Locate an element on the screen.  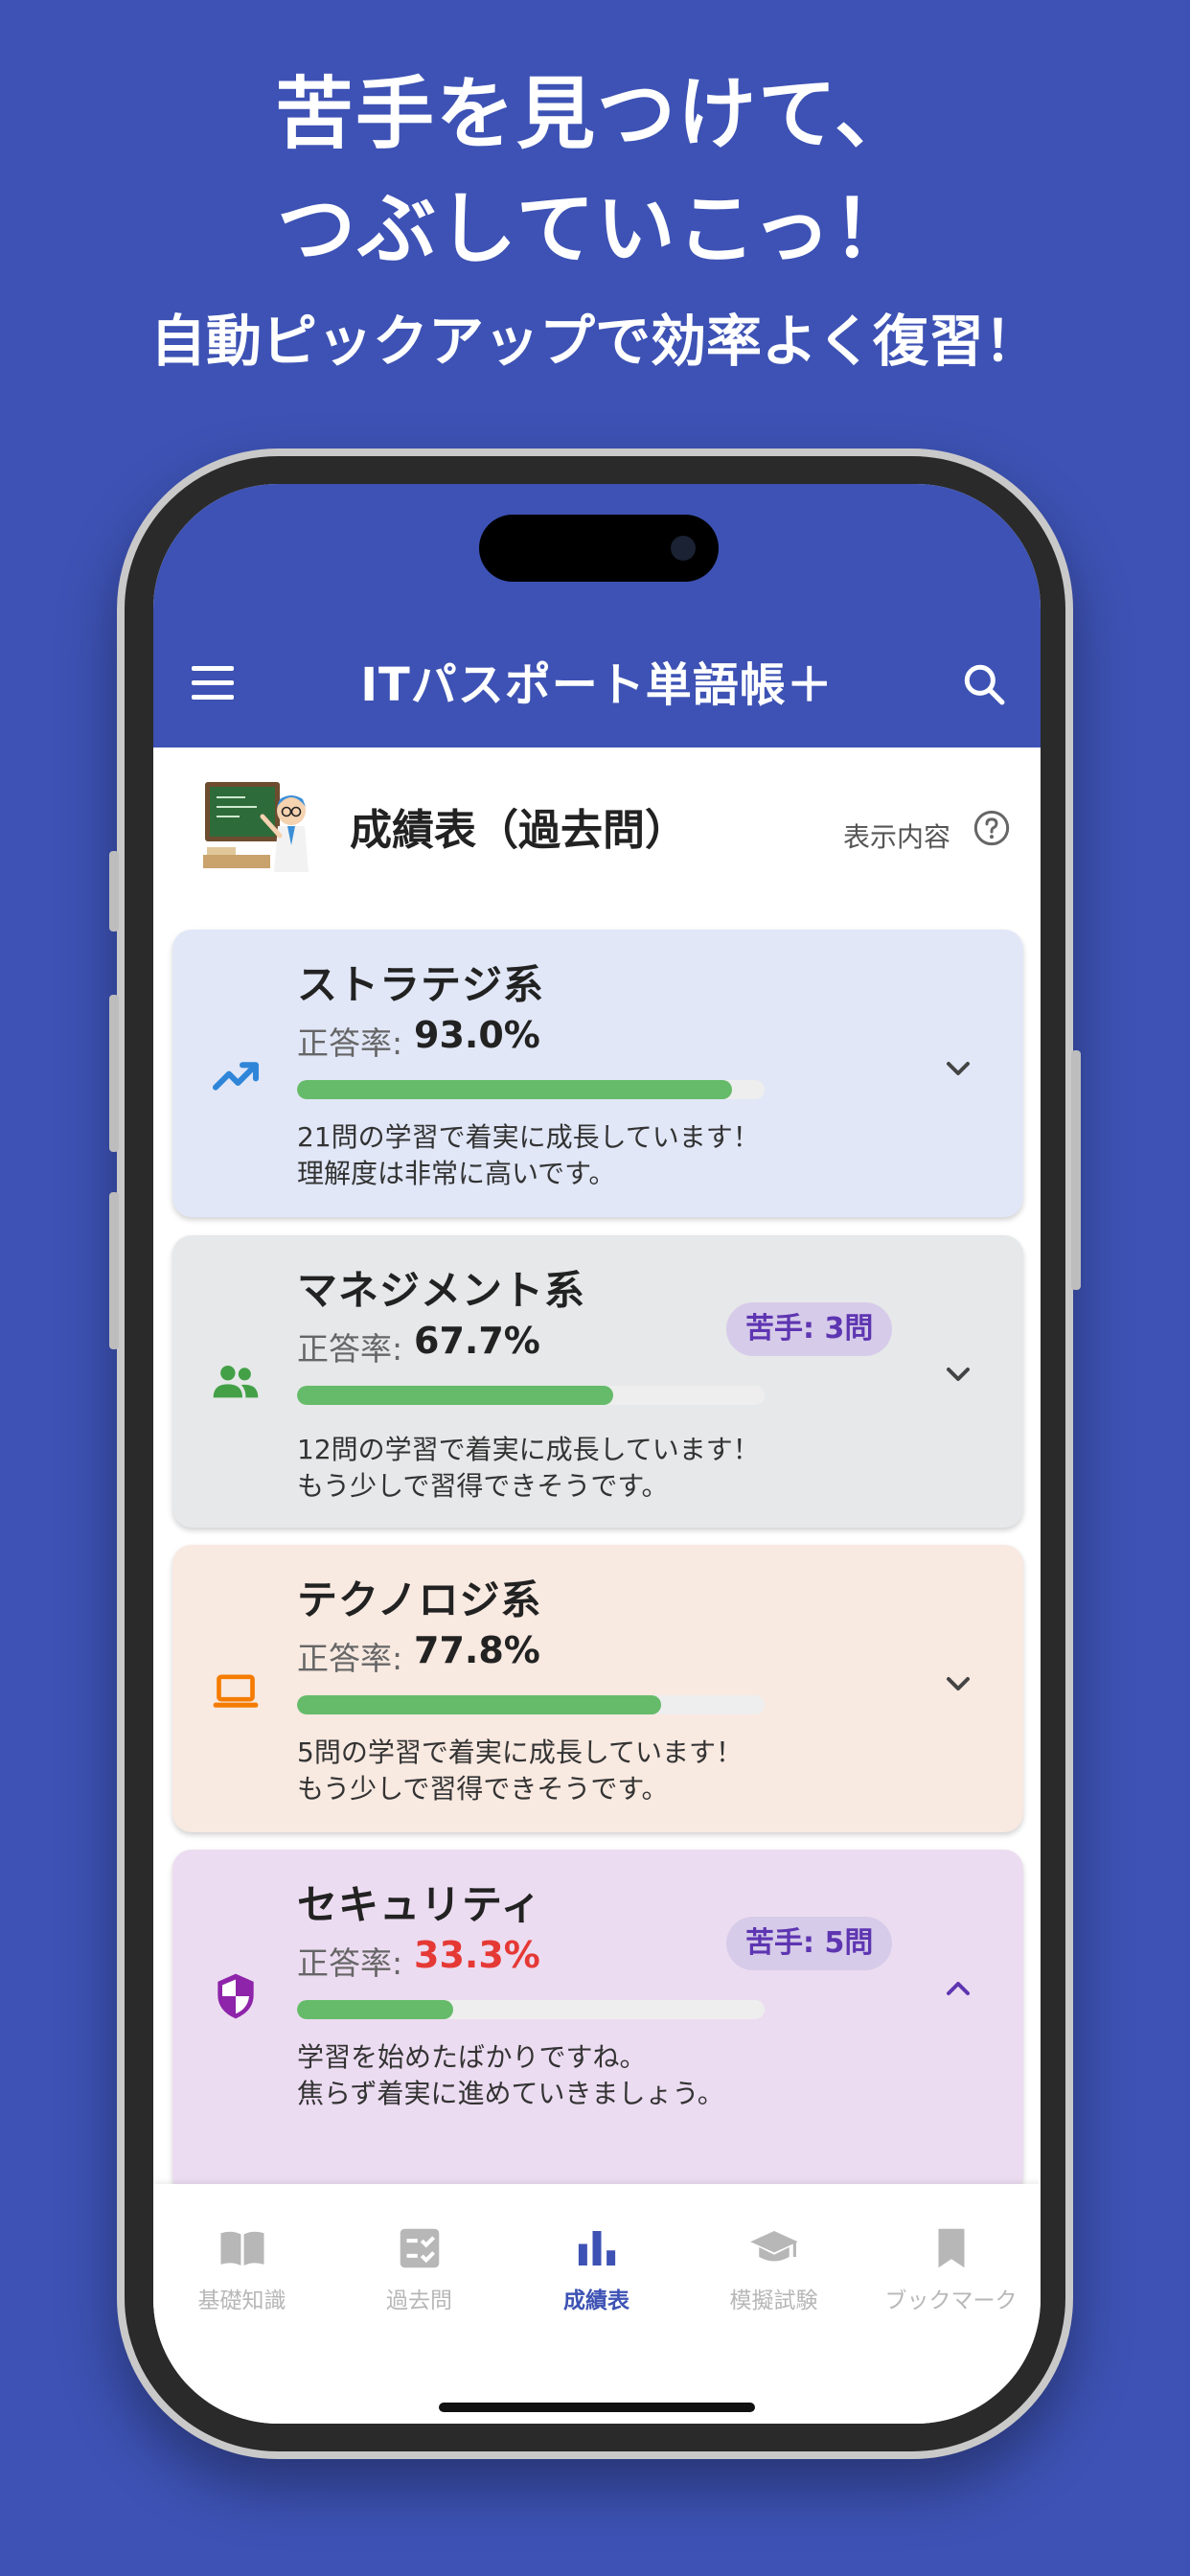
accuracy-value: 93.0% is located at coordinates (477, 1035).